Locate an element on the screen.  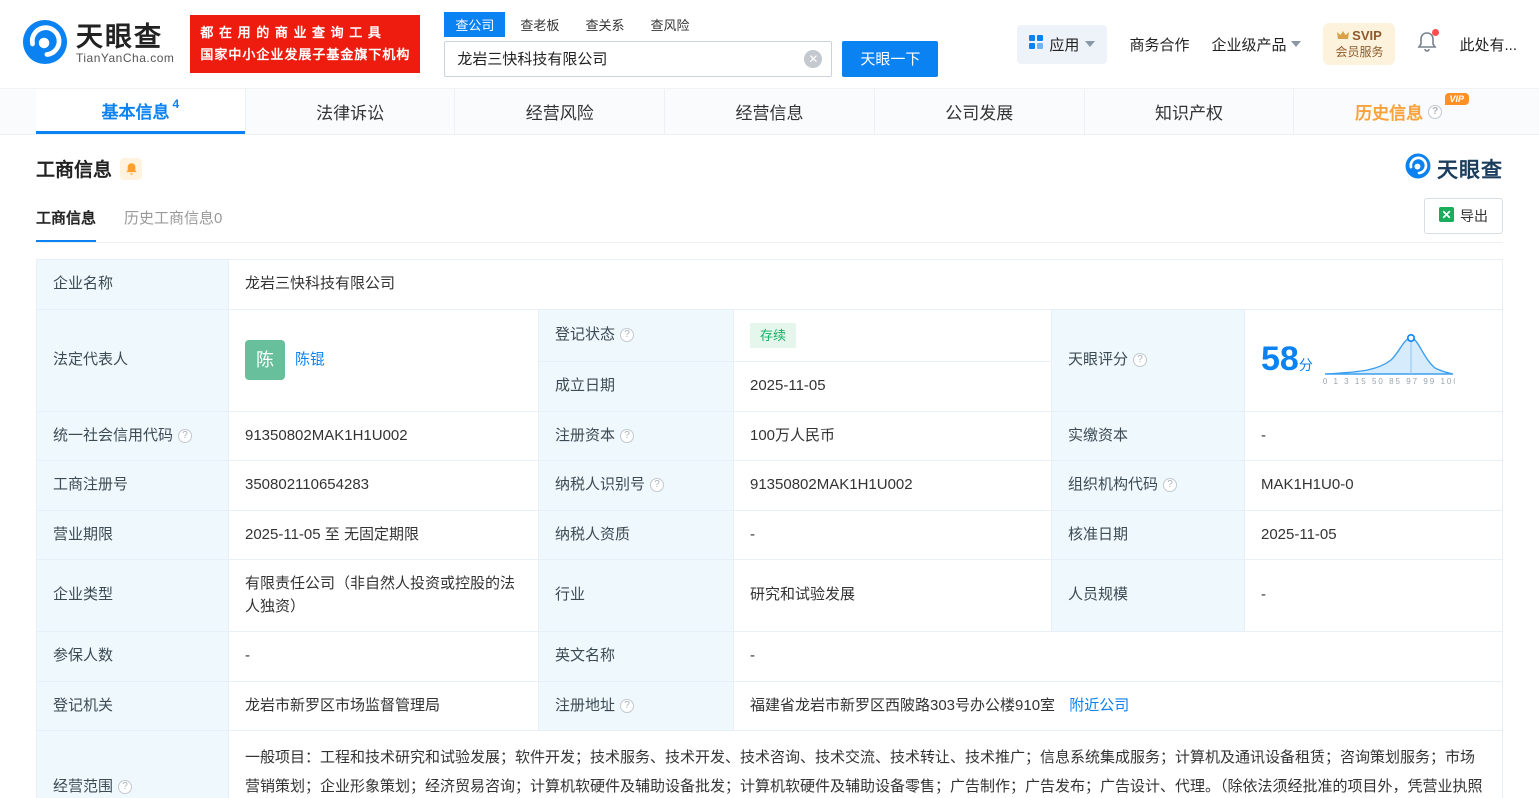
svip-sub-label: 会员服务 is located at coordinates (1359, 51).